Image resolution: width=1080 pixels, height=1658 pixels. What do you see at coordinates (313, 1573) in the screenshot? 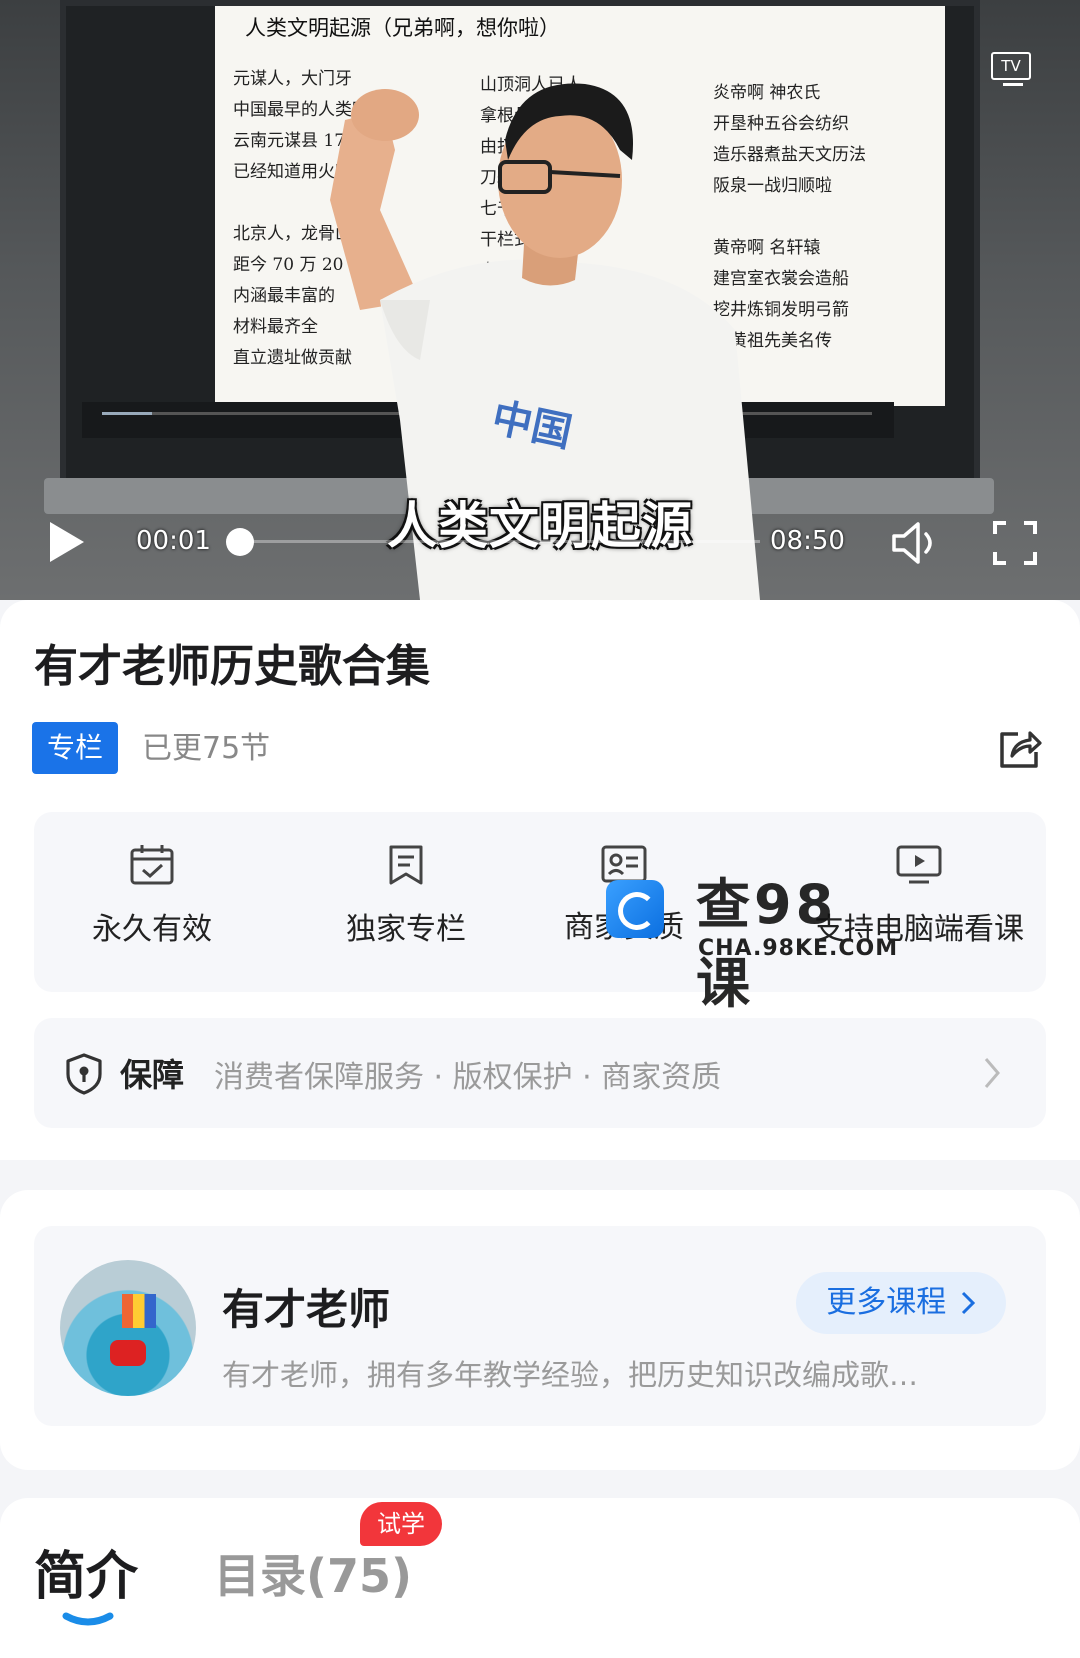
I see `tab-catalog: 目录(75)` at bounding box center [313, 1573].